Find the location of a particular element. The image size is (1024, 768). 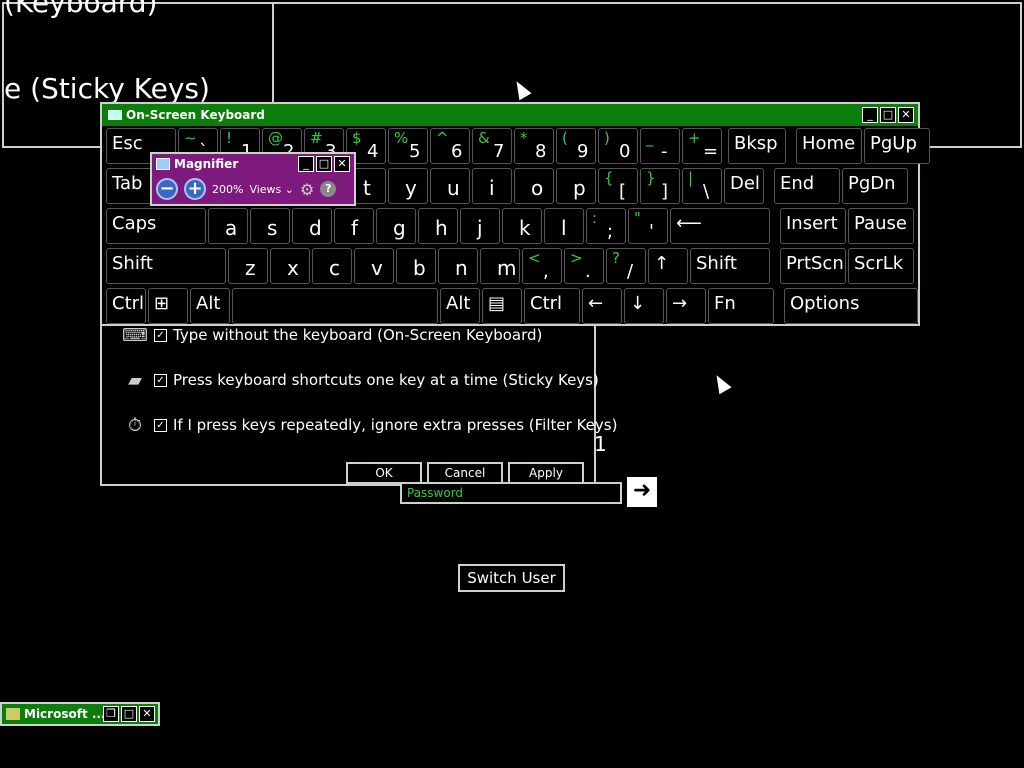

key-y: y is located at coordinates (408, 186).